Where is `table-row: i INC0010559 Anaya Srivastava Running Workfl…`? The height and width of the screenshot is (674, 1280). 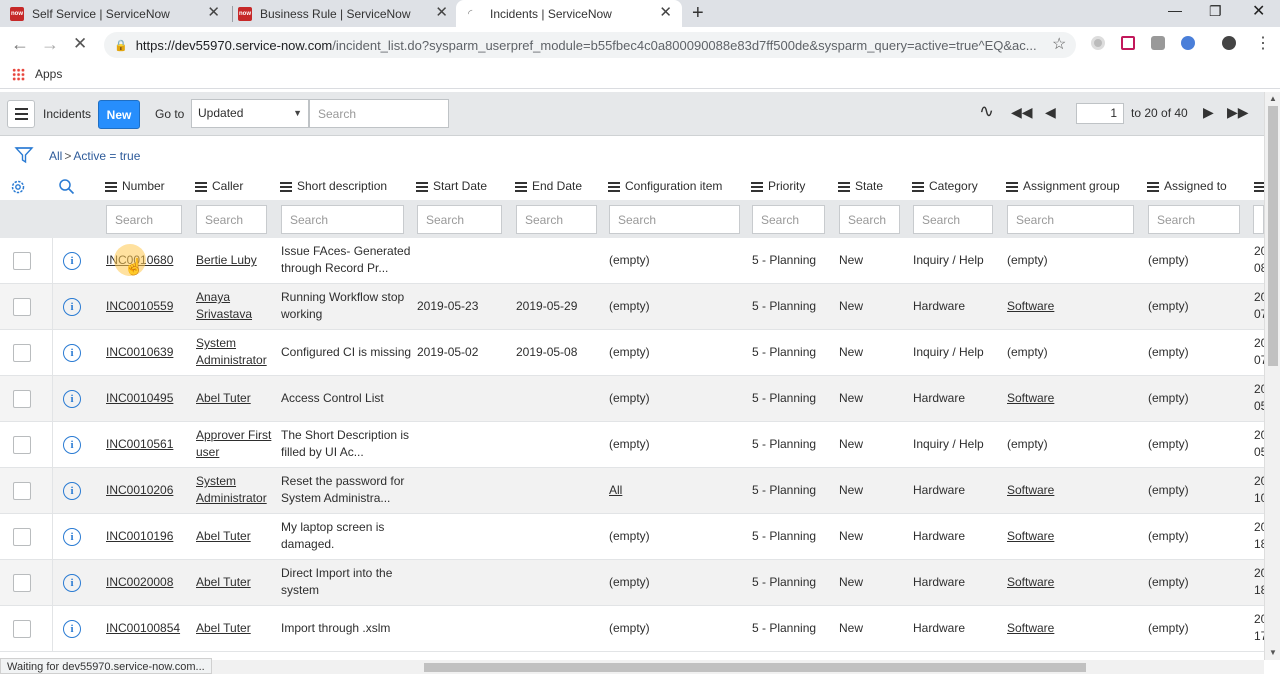
table-row: i INC0010559 Anaya Srivastava Running Workfl… is located at coordinates (632, 307).